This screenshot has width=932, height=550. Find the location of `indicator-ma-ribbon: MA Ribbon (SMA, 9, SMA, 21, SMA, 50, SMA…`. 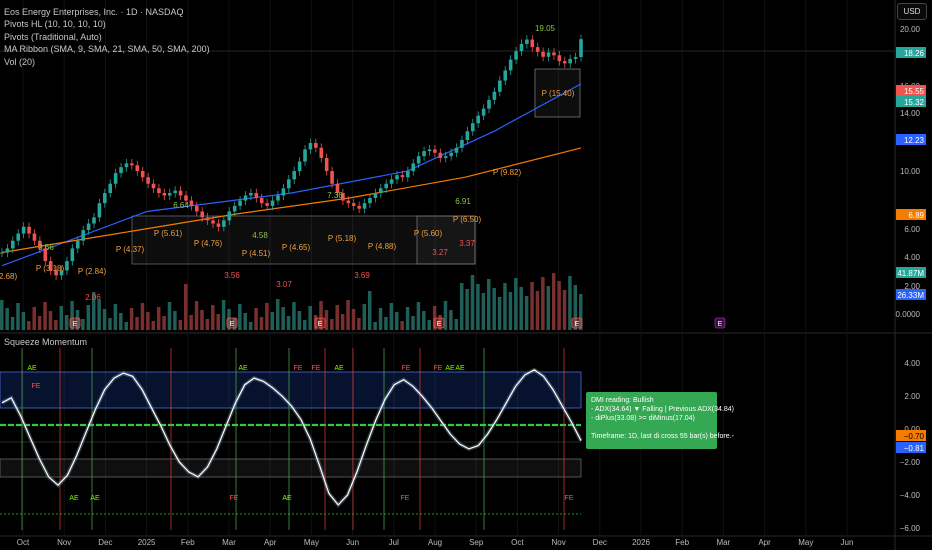

indicator-ma-ribbon: MA Ribbon (SMA, 9, SMA, 21, SMA, 50, SMA… is located at coordinates (107, 49).